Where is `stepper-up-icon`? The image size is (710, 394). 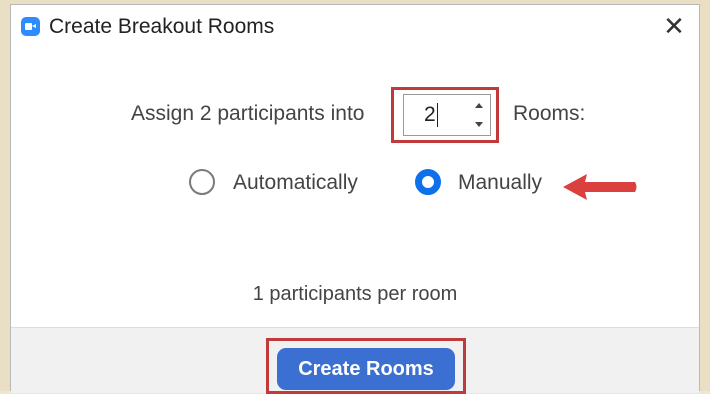 stepper-up-icon is located at coordinates (479, 105).